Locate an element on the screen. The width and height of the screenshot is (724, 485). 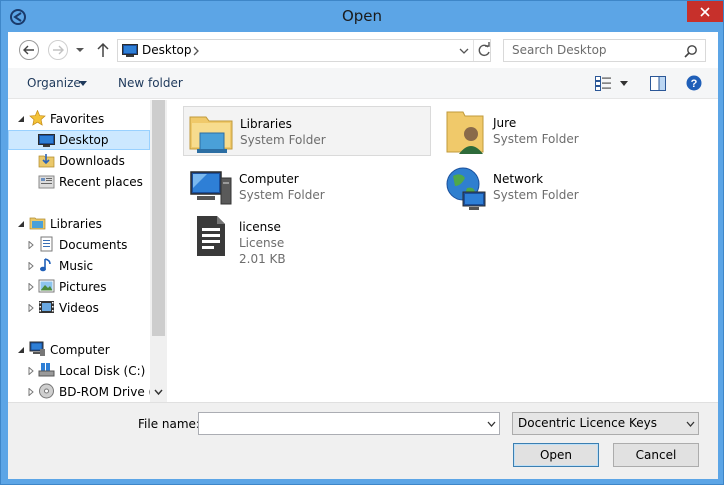
nav-label: Videos is located at coordinates (79, 308).